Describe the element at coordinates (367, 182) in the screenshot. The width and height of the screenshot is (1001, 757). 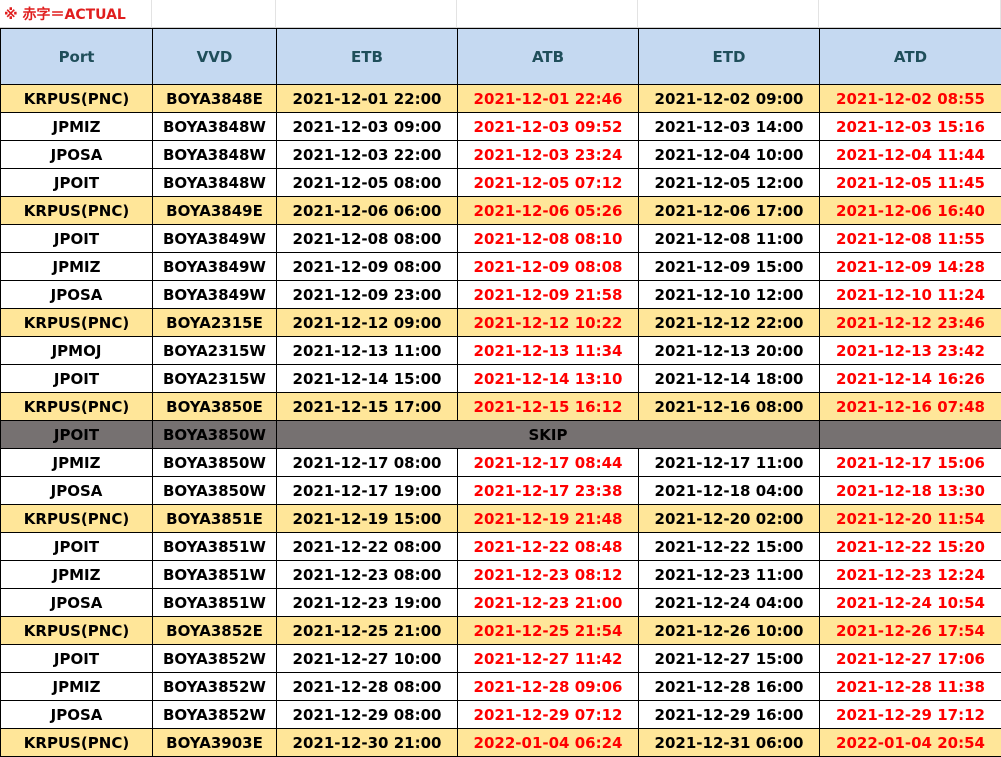
I see `etb-cell: 2021-12-05 08:00` at that location.